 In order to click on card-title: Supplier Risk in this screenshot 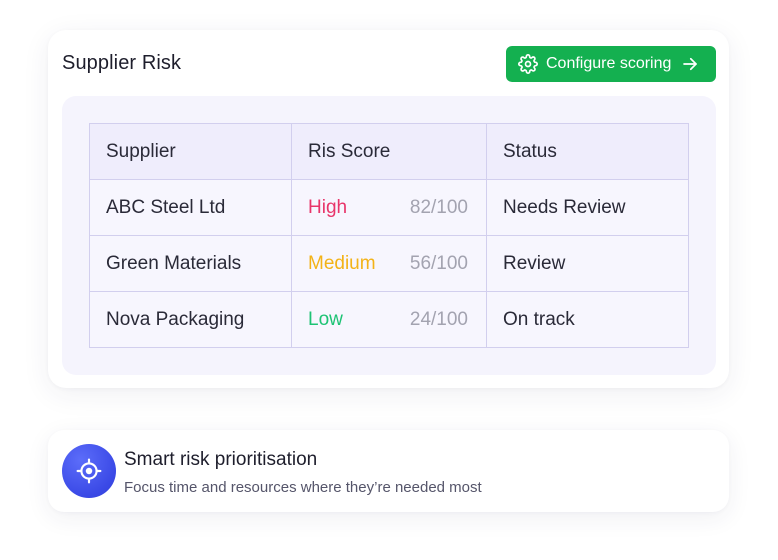, I will do `click(122, 63)`.